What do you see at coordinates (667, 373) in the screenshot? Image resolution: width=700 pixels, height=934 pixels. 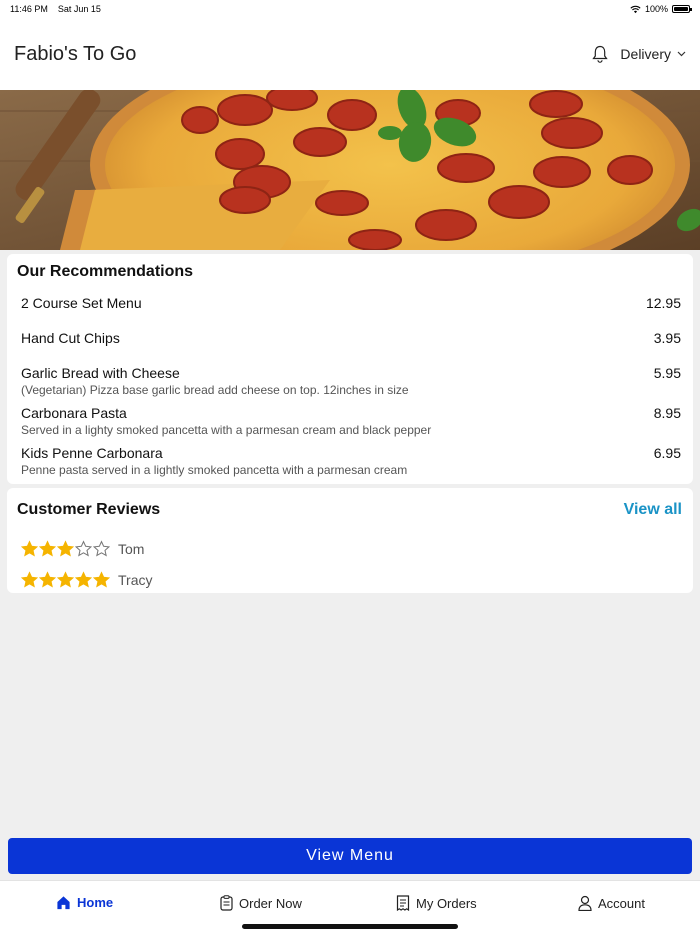 I see `menu-item-price: 5.95` at bounding box center [667, 373].